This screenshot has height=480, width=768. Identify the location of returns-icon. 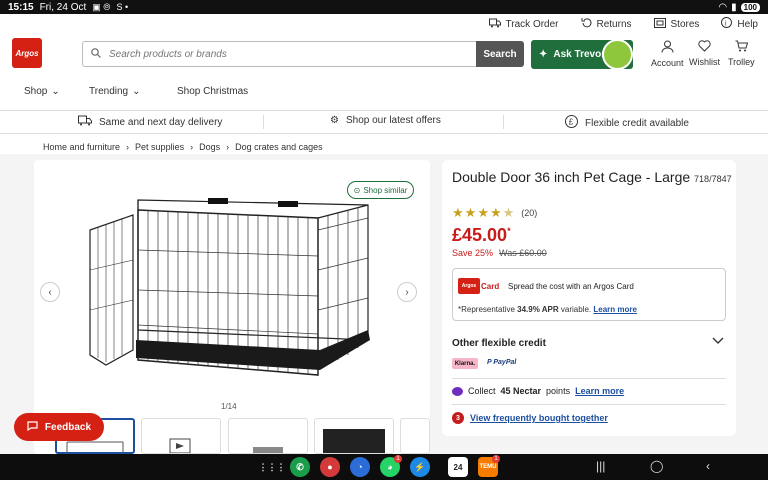
(586, 24).